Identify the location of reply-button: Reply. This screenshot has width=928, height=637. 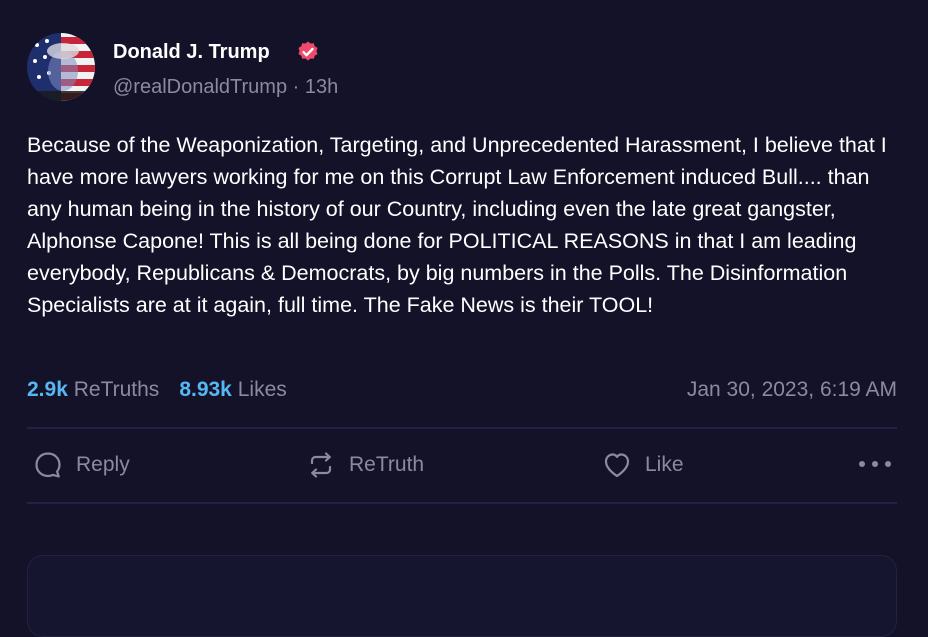
(81, 465).